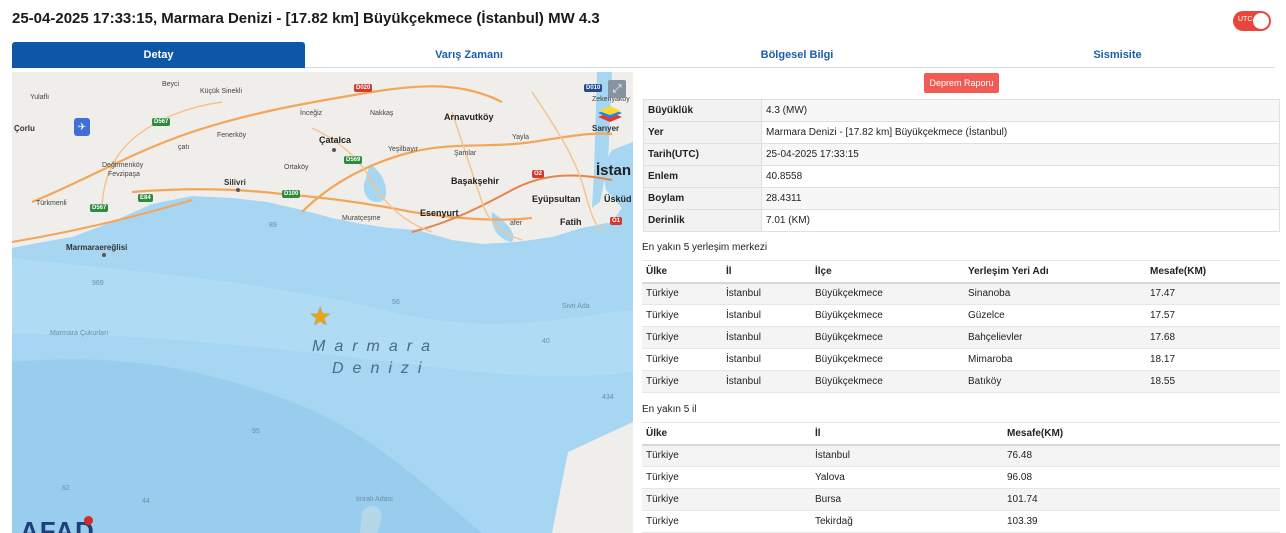  What do you see at coordinates (396, 302) in the screenshot?
I see `depth-label: 56` at bounding box center [396, 302].